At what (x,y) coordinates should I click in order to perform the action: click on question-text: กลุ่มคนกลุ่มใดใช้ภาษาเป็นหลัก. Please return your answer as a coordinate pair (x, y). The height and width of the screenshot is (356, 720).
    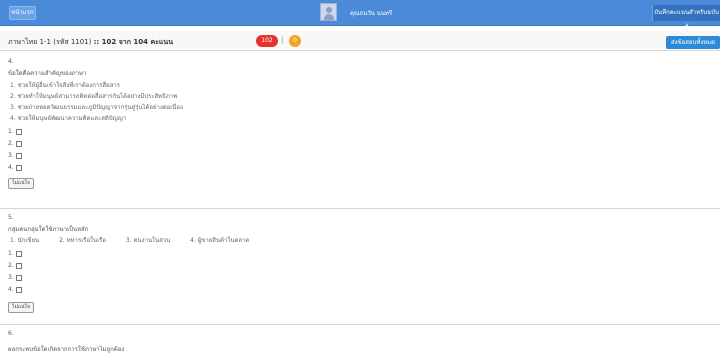
    Looking at the image, I should click on (48, 229).